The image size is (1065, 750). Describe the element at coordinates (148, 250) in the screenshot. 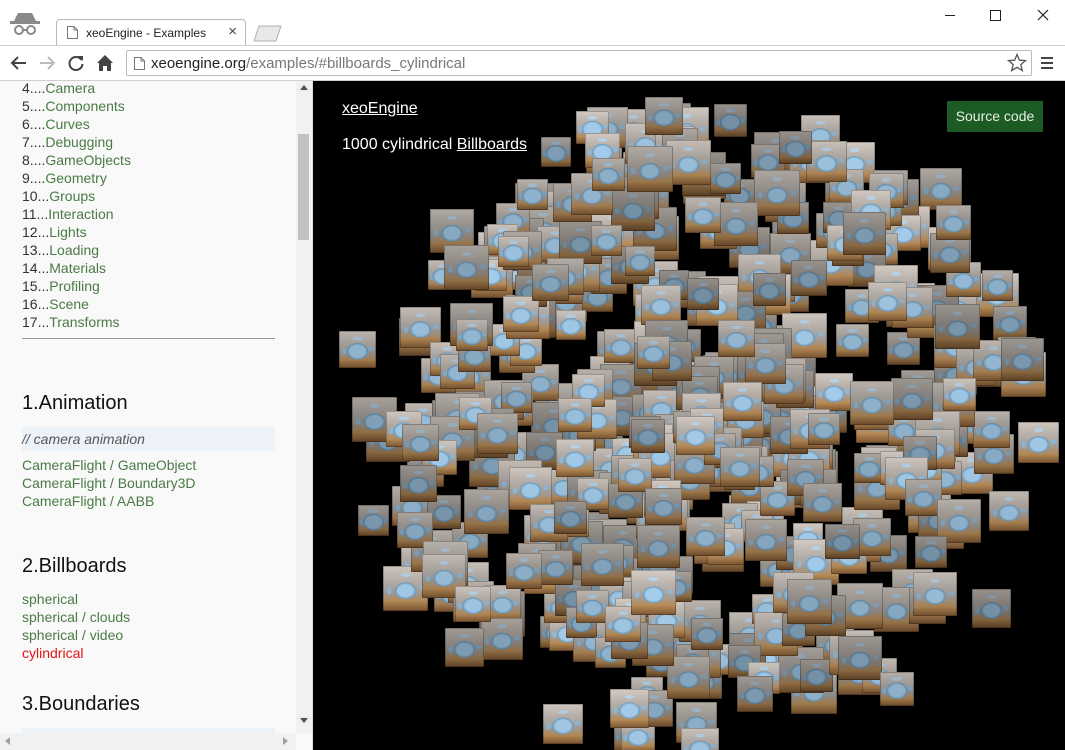

I see `toc-item: 13...Loading` at that location.